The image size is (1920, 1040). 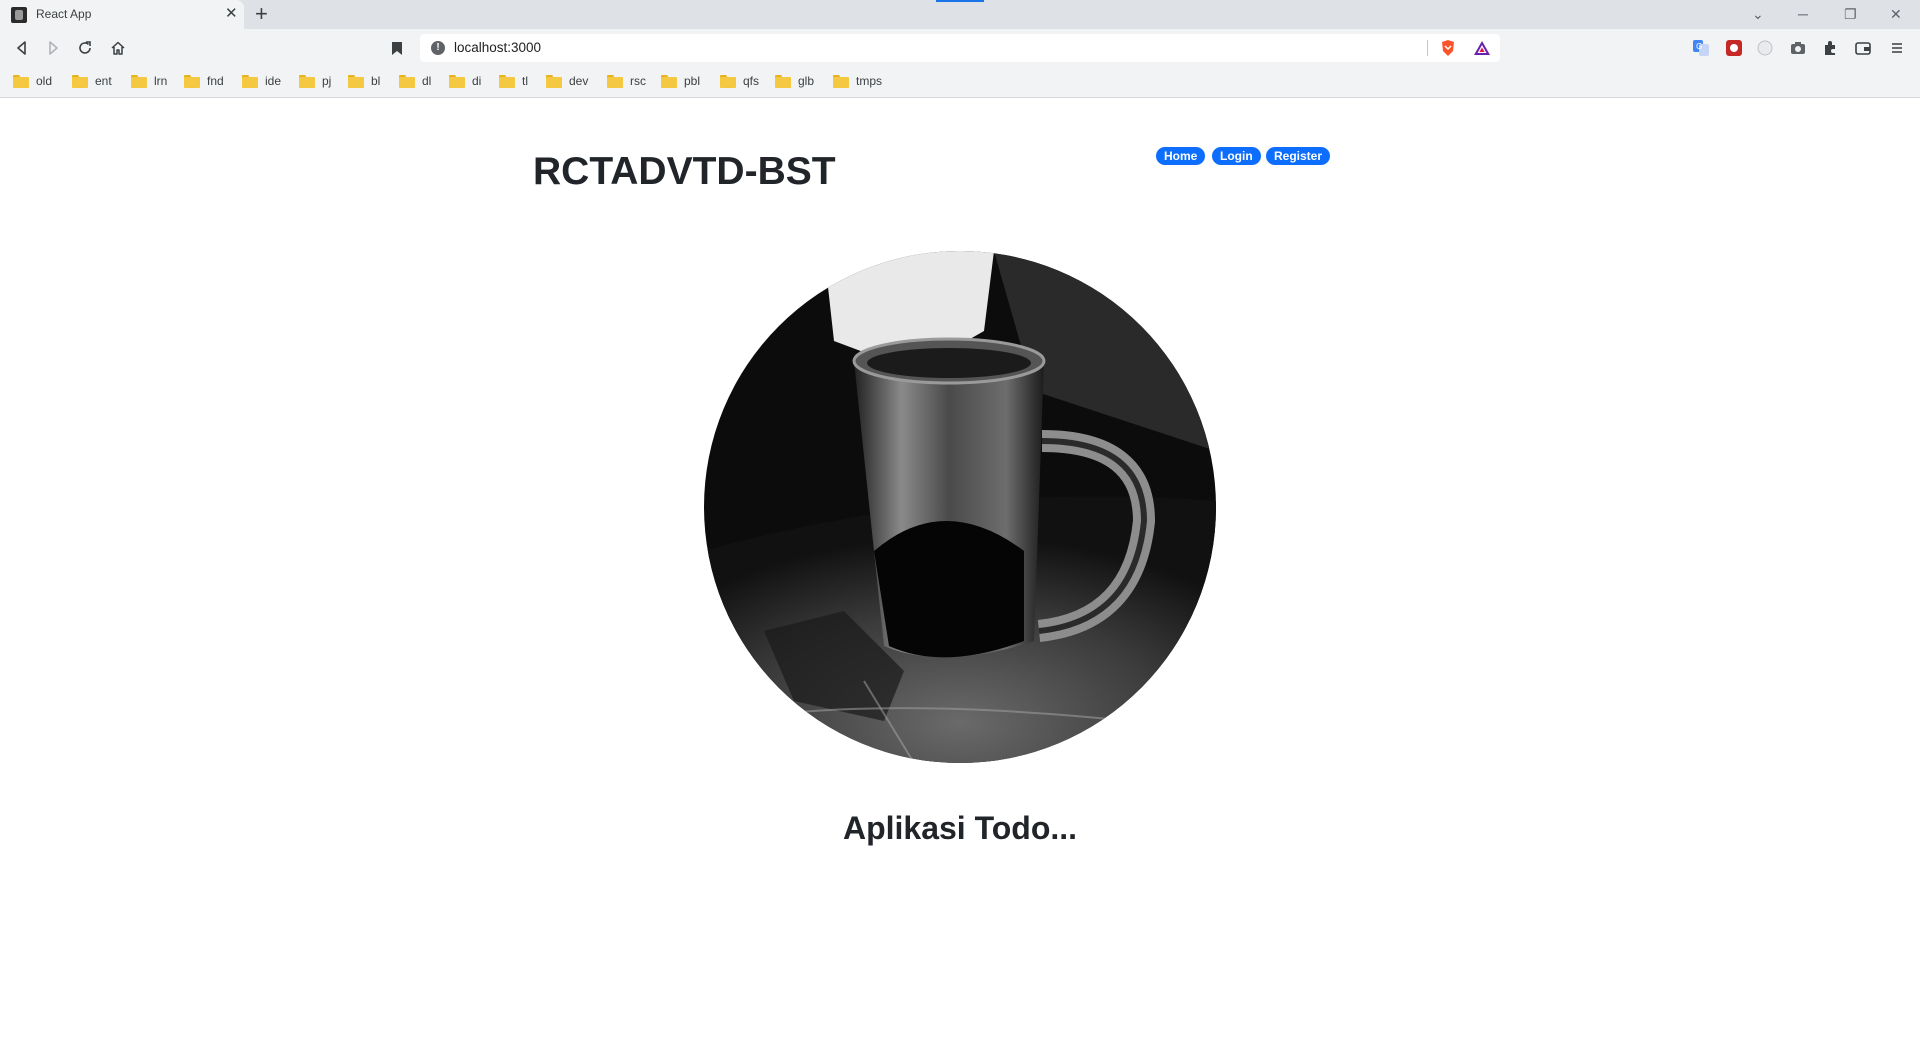 I want to click on bookmark-folder-pbl: pbl, so click(x=680, y=81).